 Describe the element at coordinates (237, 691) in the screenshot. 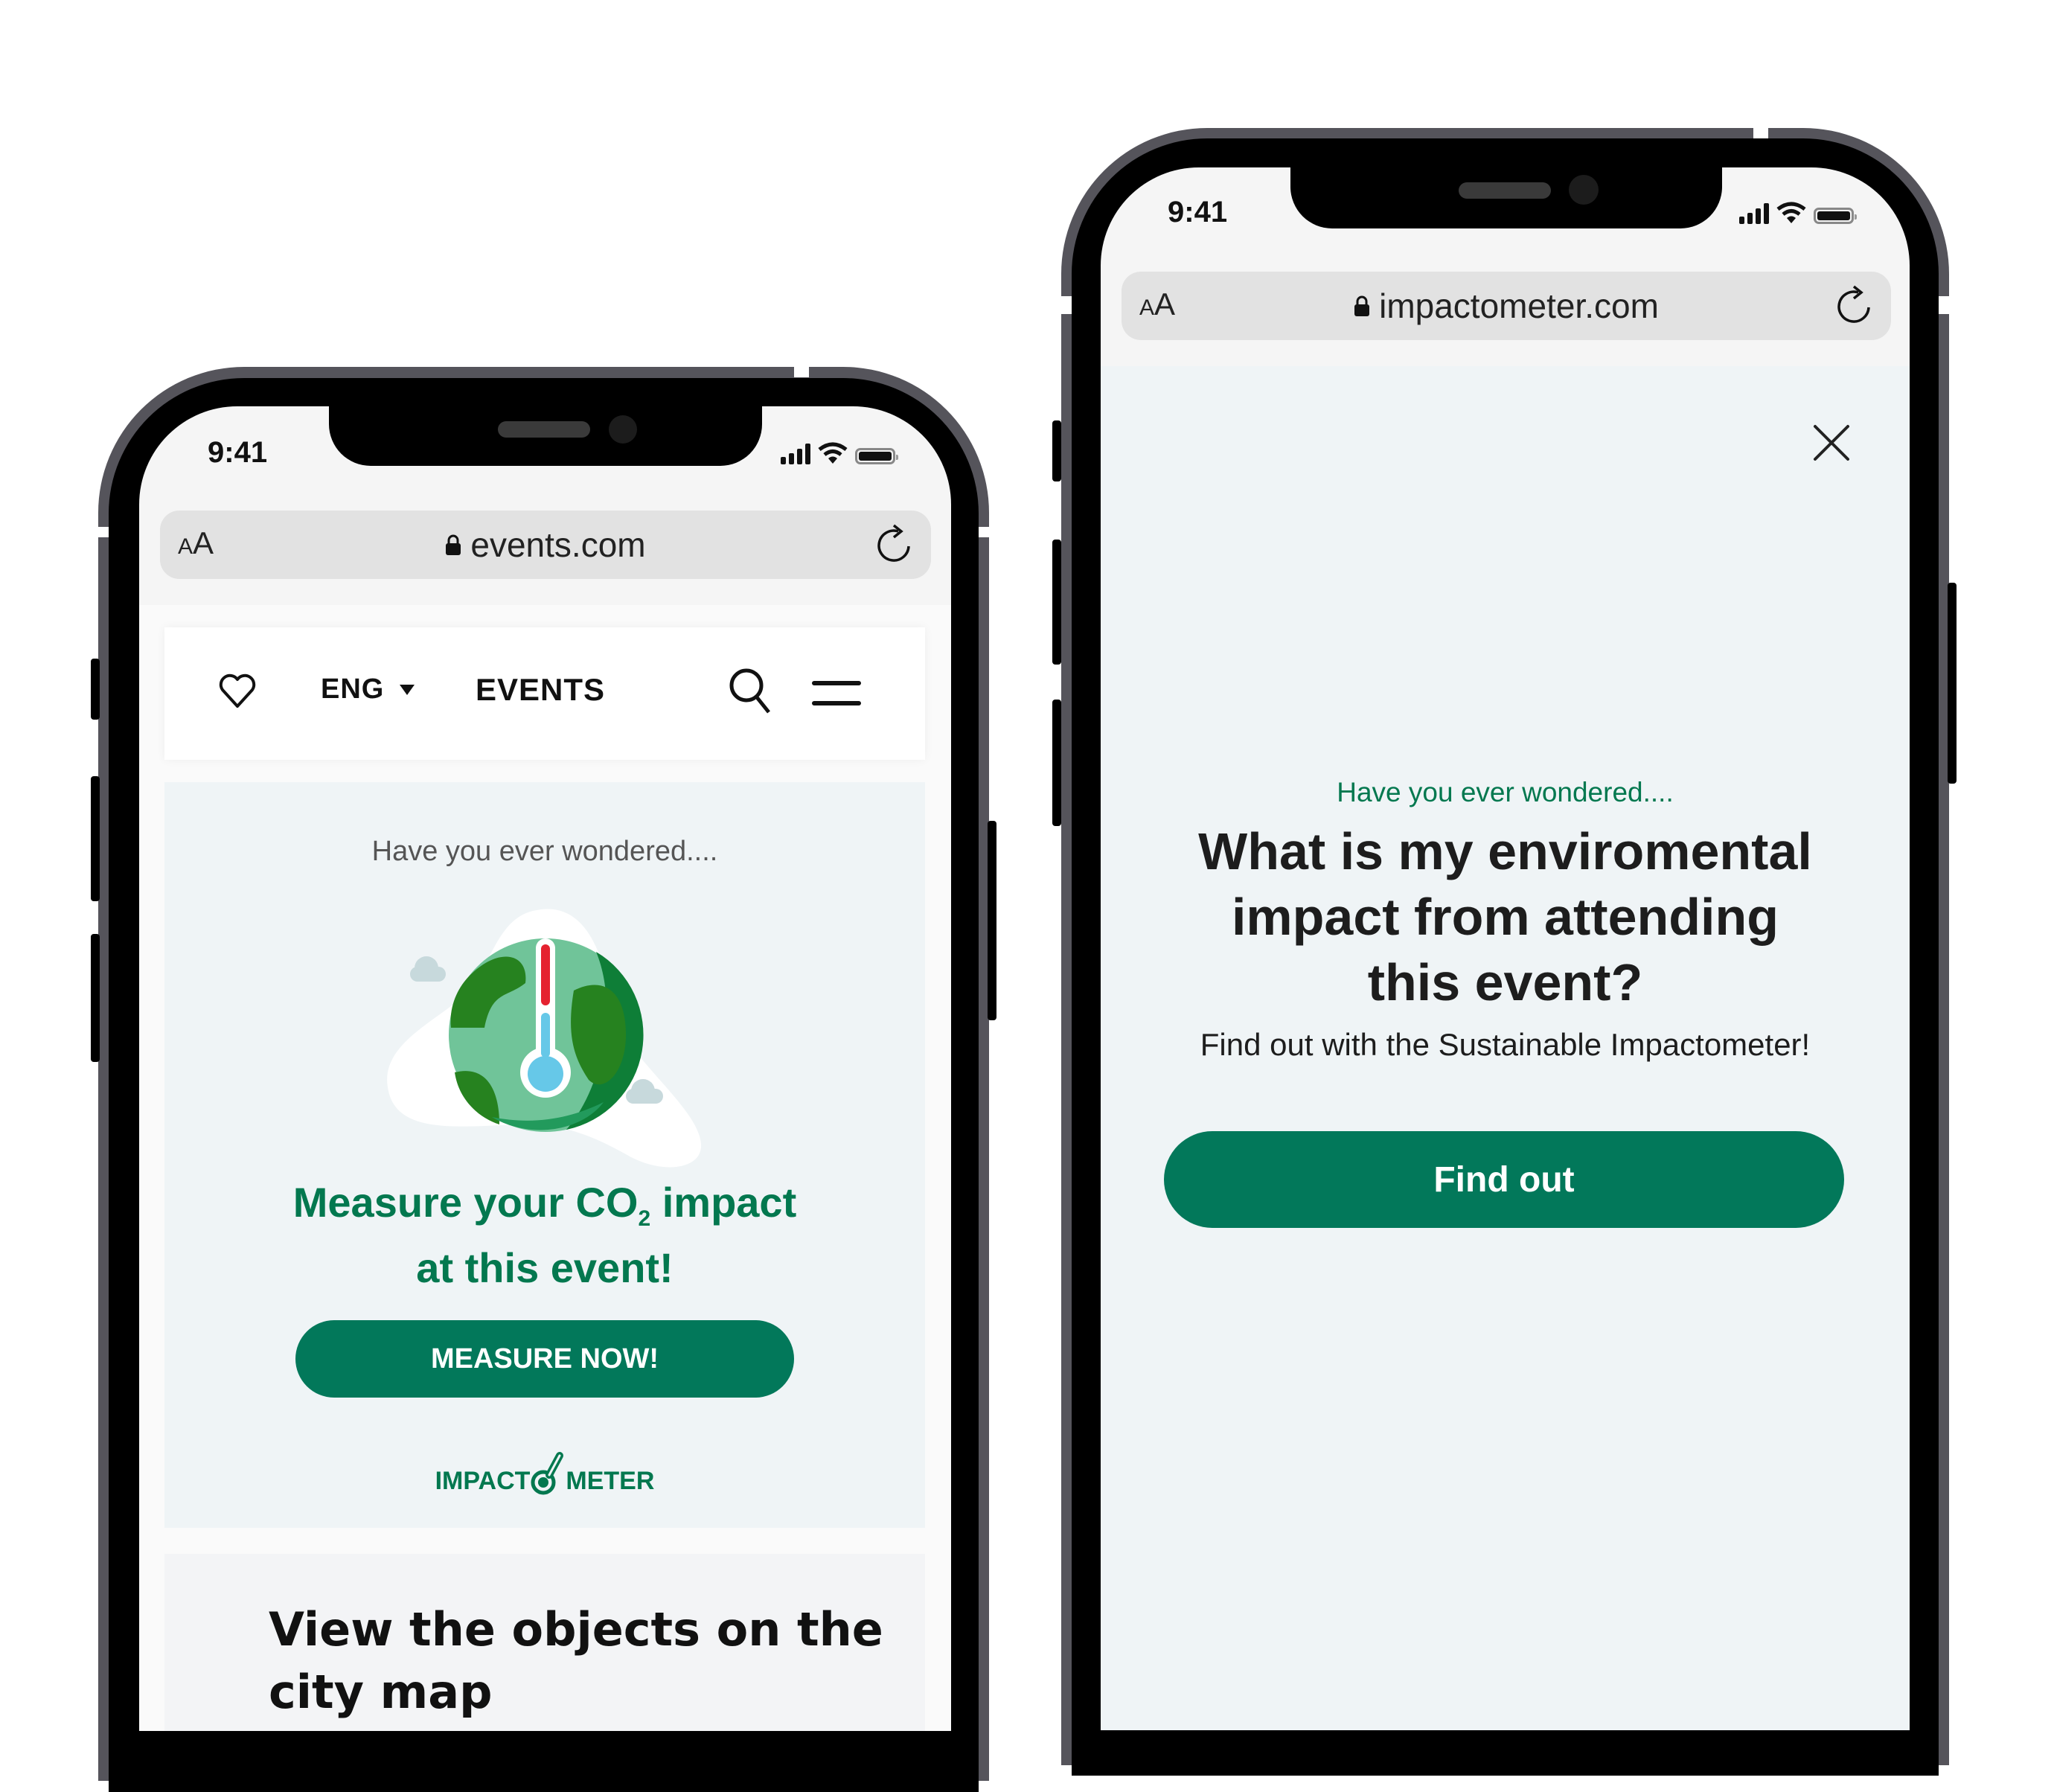

I see `heart-icon` at that location.